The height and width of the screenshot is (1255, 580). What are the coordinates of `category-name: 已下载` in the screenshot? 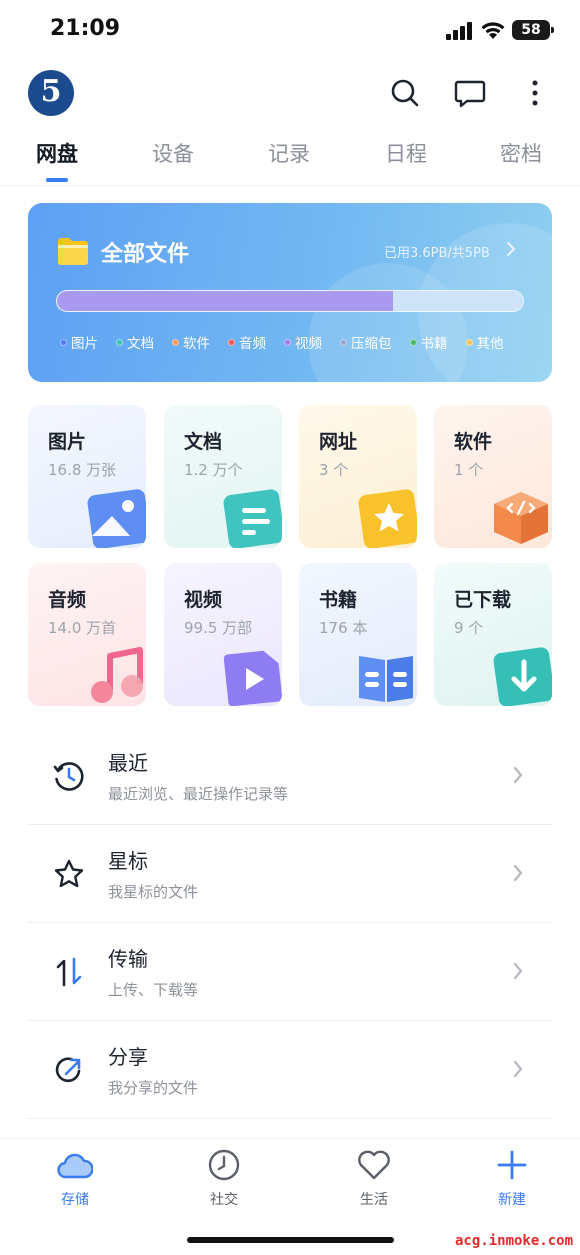 It's located at (483, 600).